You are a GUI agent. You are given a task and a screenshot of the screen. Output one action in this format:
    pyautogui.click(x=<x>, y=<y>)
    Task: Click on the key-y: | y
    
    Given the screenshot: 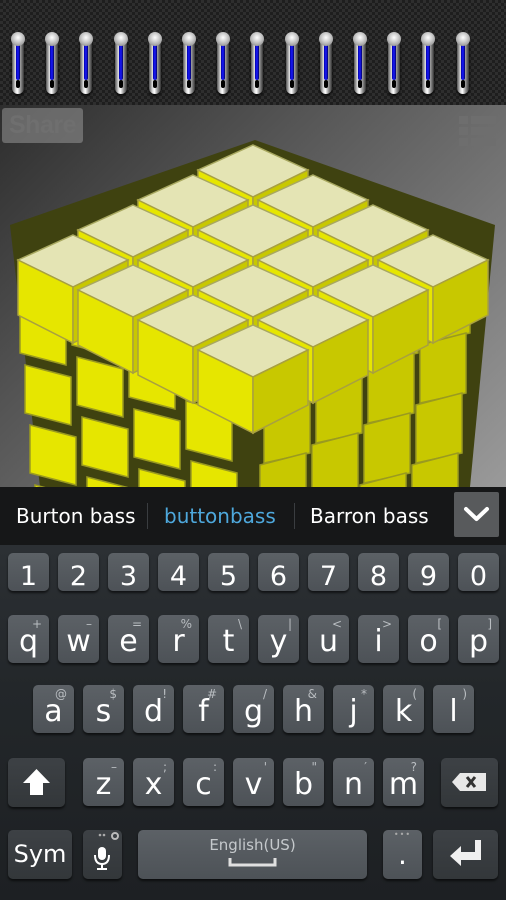 What is the action you would take?
    pyautogui.click(x=278, y=639)
    